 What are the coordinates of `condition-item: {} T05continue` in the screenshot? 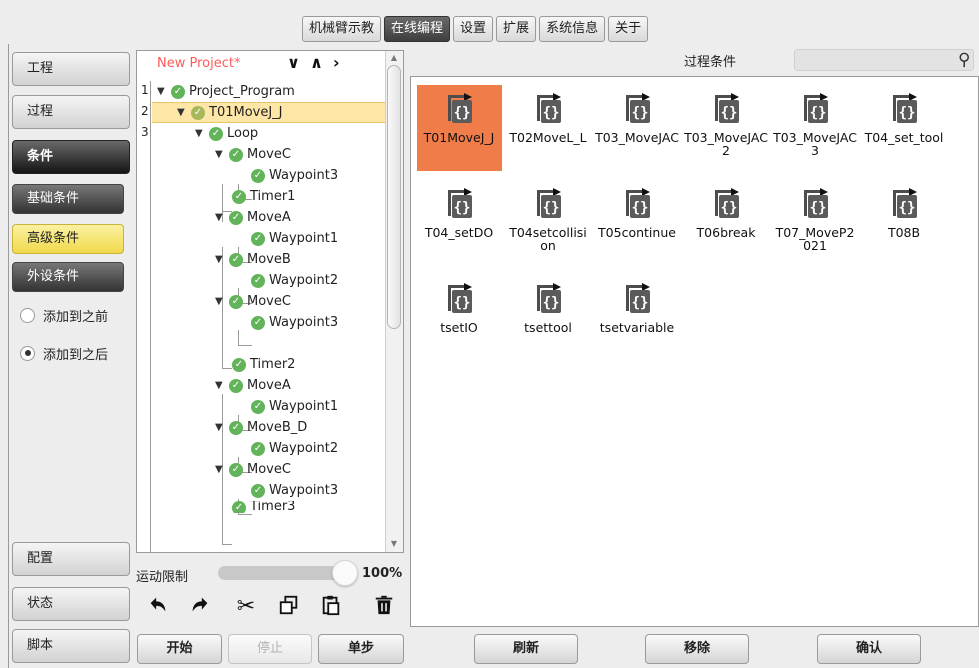 It's located at (637, 209).